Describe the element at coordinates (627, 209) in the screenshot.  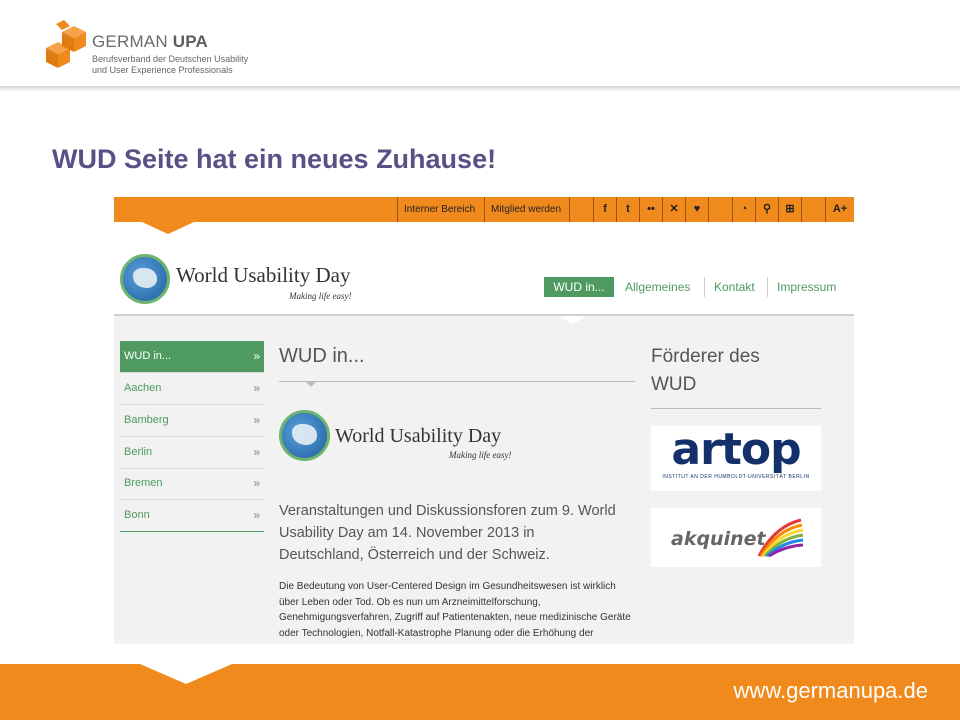
I see `twitter-icon: t` at that location.